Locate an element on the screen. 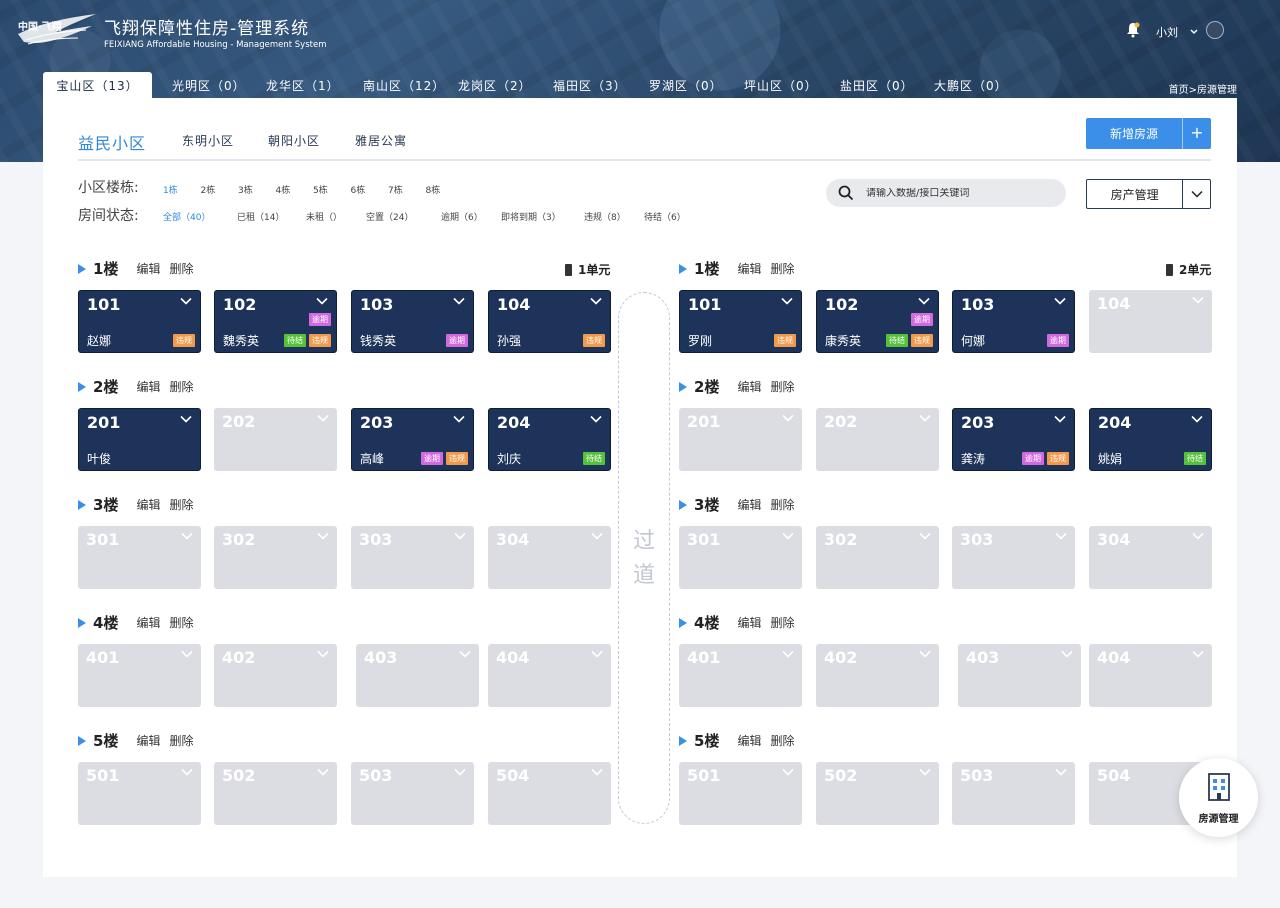 This screenshot has width=1280, height=908. room-card: 102 魏秀英 逾期 待结 违规 is located at coordinates (275, 321).